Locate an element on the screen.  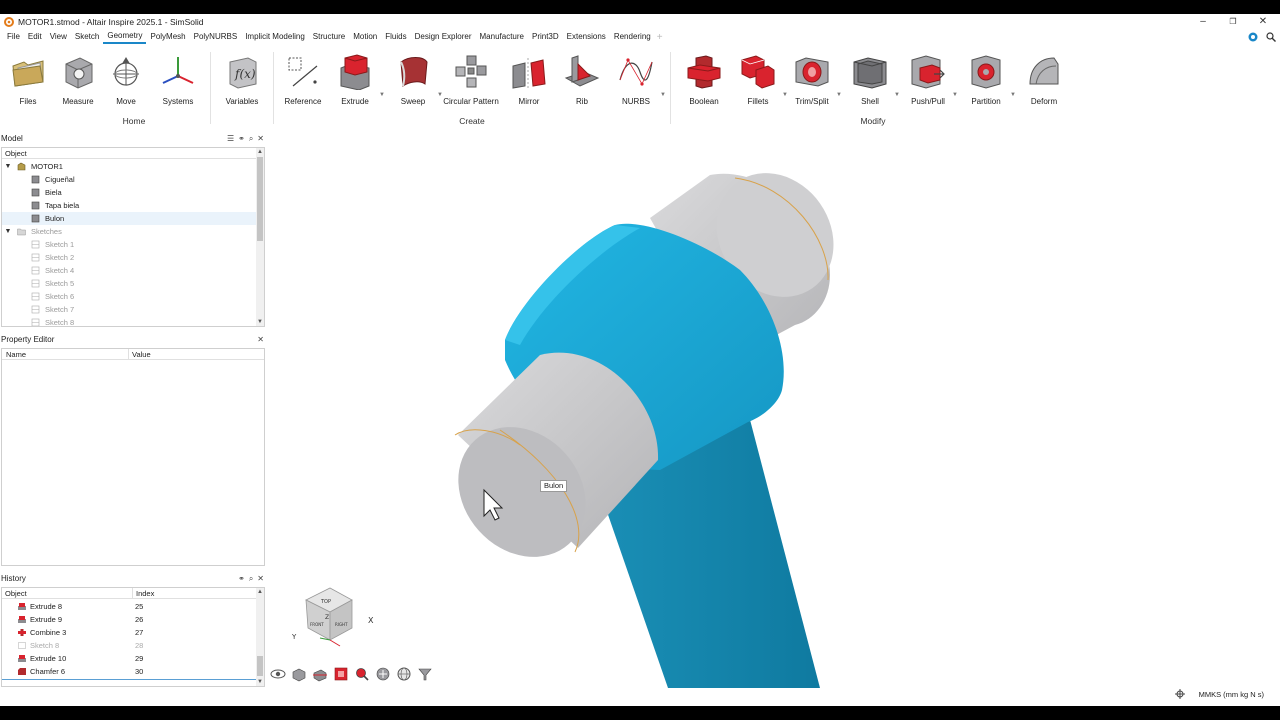
model-tree-scrollbar: ▲ ▼ is located at coordinates (260, 237).